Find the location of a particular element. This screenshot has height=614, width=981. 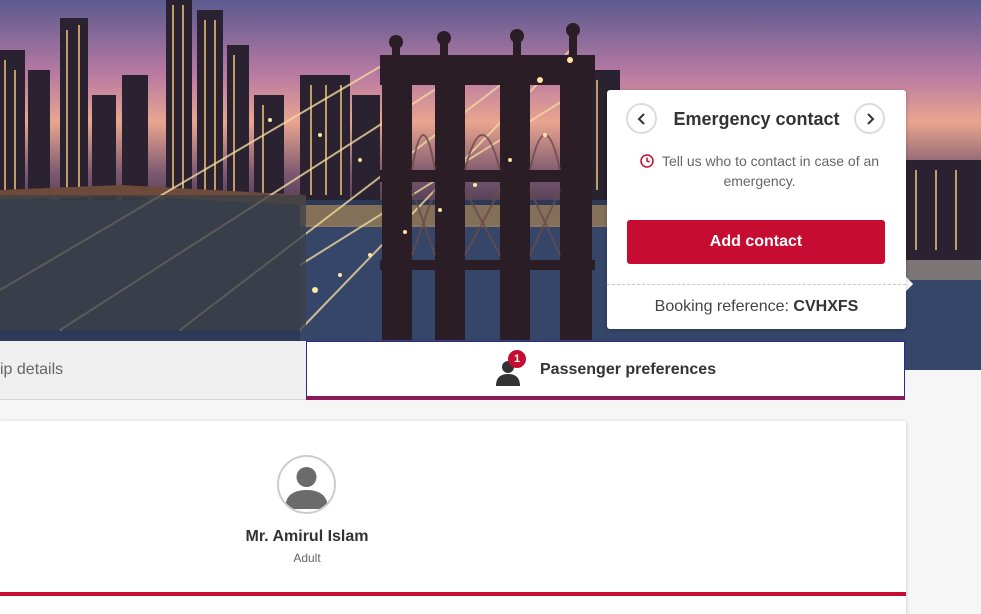

booking-reference-label: Booking reference: is located at coordinates (721, 306).